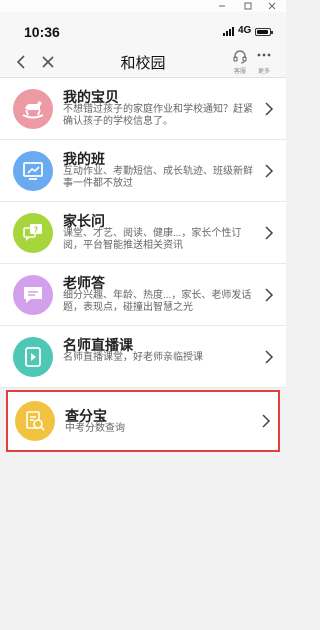 The height and width of the screenshot is (630, 320). What do you see at coordinates (152, 239) in the screenshot?
I see `item-description: 课堂、才艺、阅读、健康...，家长个性订 阅，平台智能推送相关资讯` at bounding box center [152, 239].